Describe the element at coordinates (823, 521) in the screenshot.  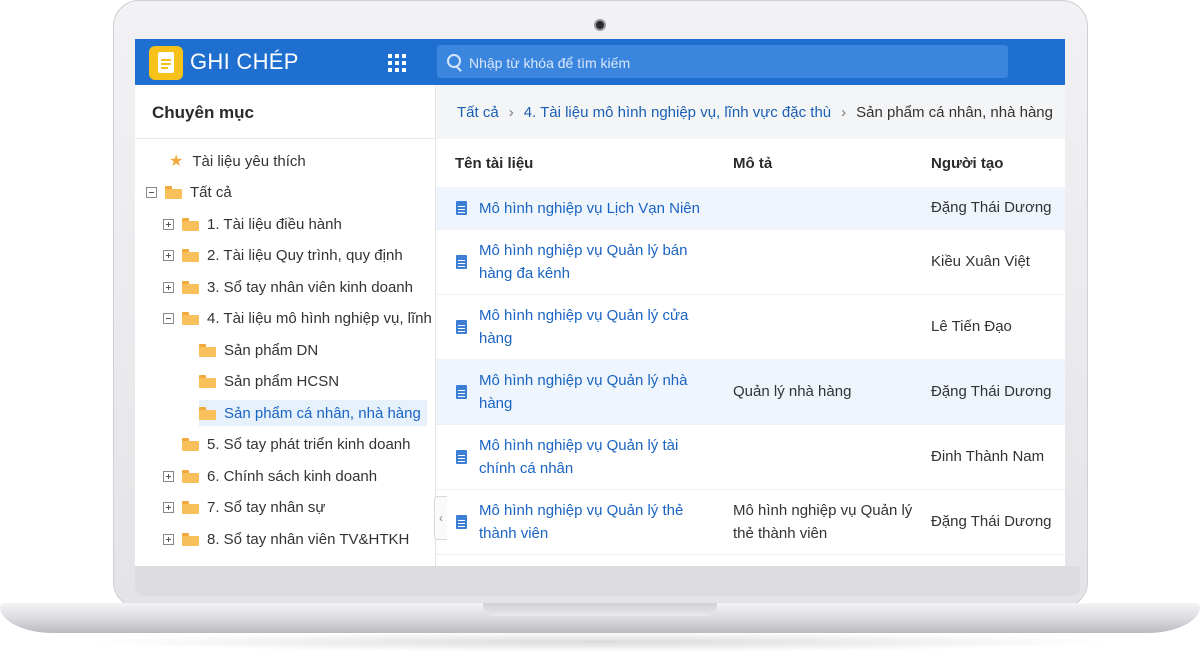
I see `document-description: Mô hình nghiệp vụ Quản lý thẻ thành viên` at that location.